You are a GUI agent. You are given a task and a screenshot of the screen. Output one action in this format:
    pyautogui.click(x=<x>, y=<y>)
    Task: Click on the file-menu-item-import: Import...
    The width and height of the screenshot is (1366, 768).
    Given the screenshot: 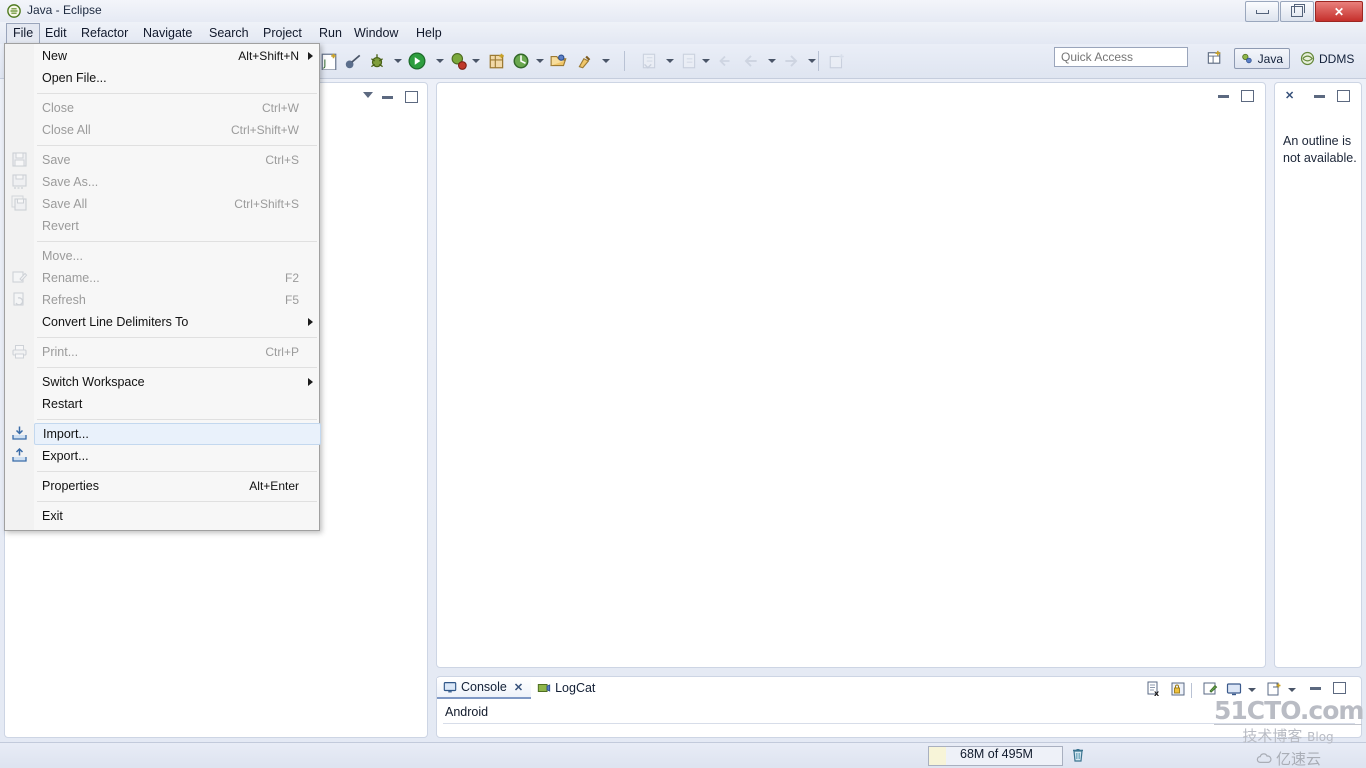 What is the action you would take?
    pyautogui.click(x=177, y=434)
    